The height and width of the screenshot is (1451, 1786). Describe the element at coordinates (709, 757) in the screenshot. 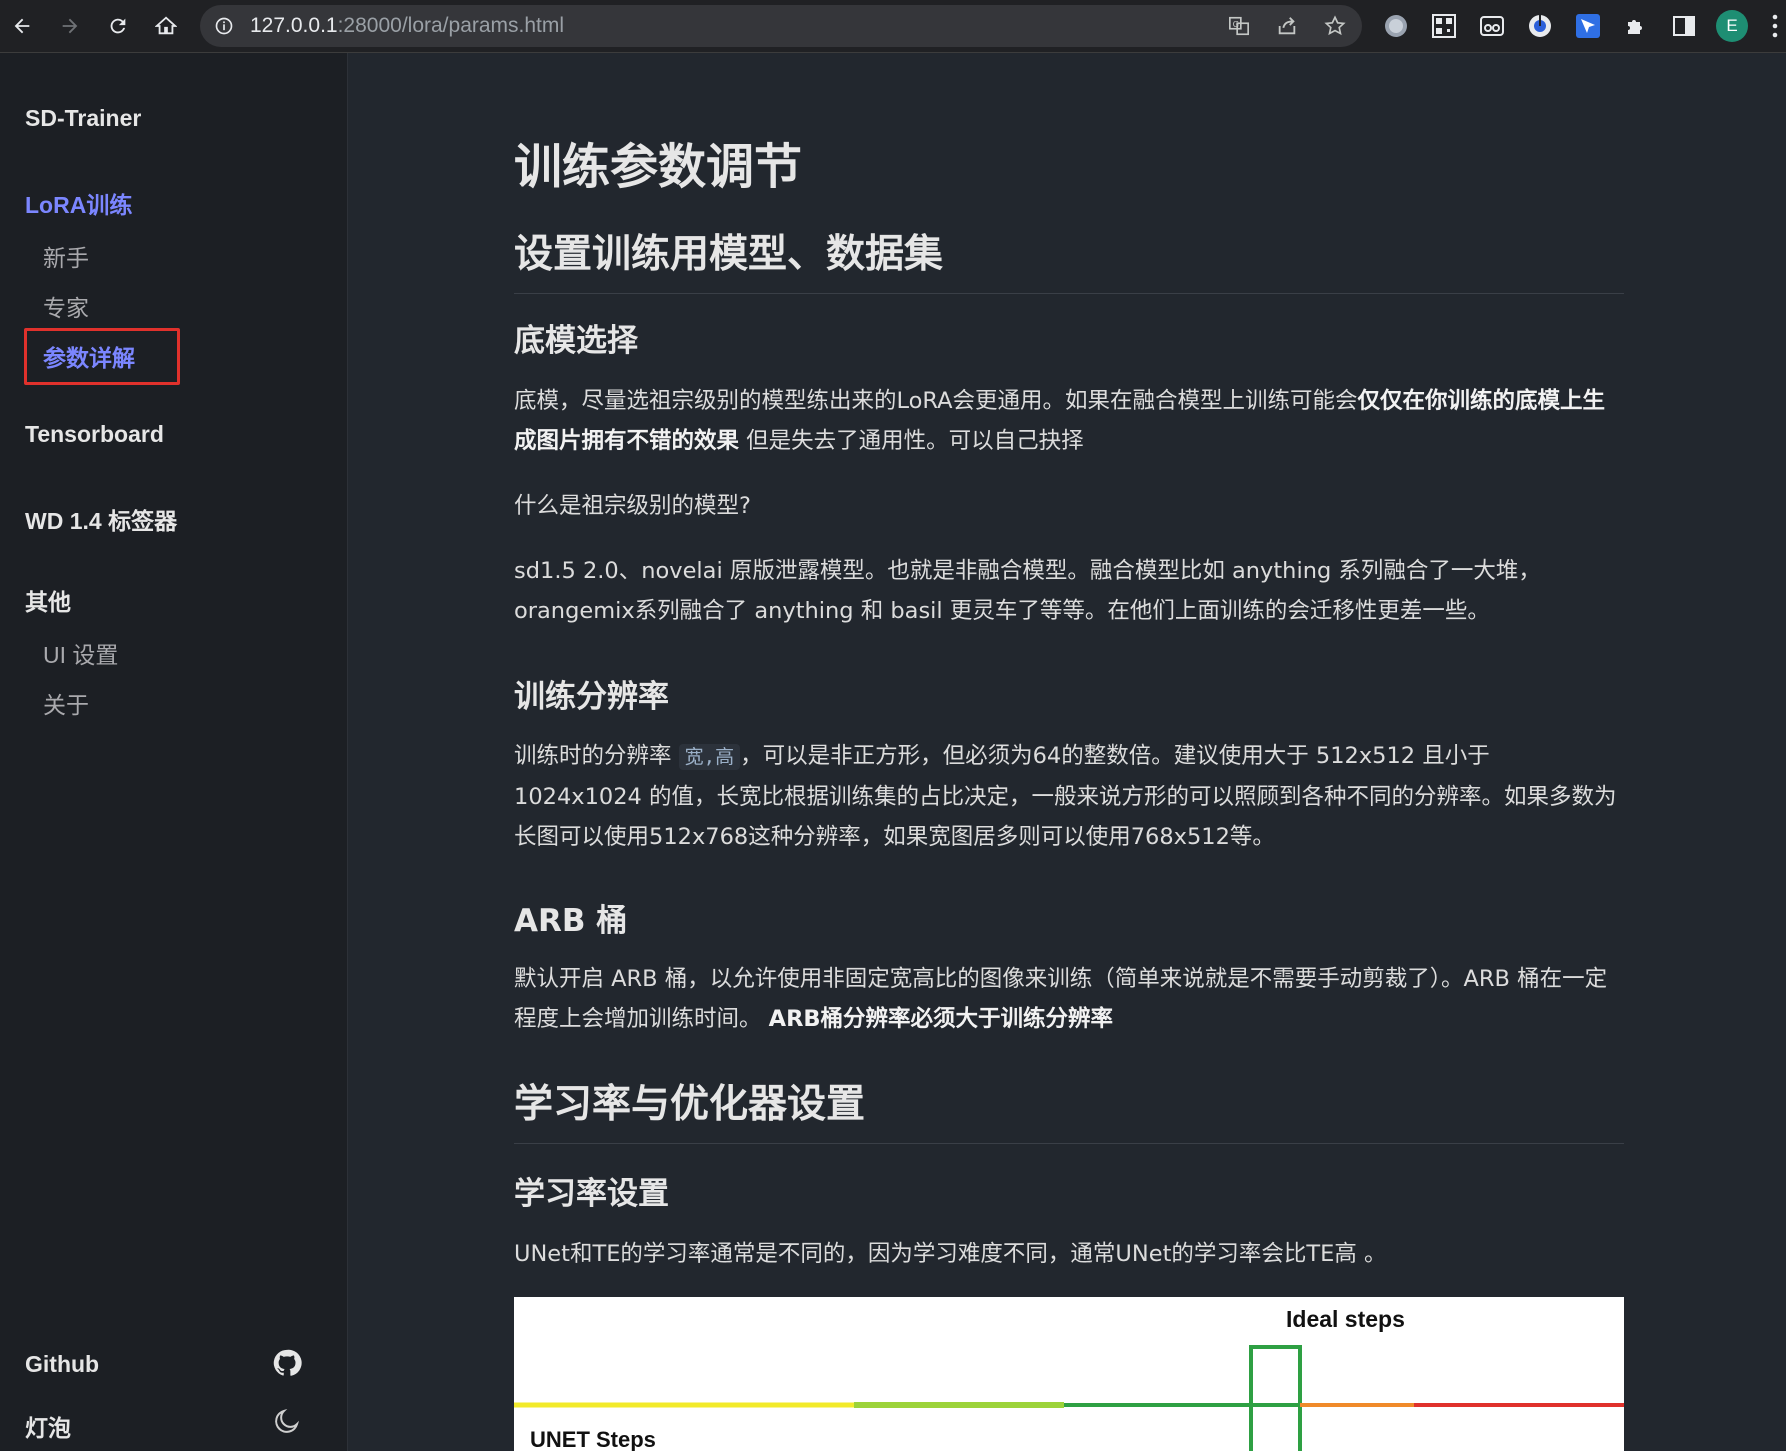

I see `inline-code: 宽,高` at that location.